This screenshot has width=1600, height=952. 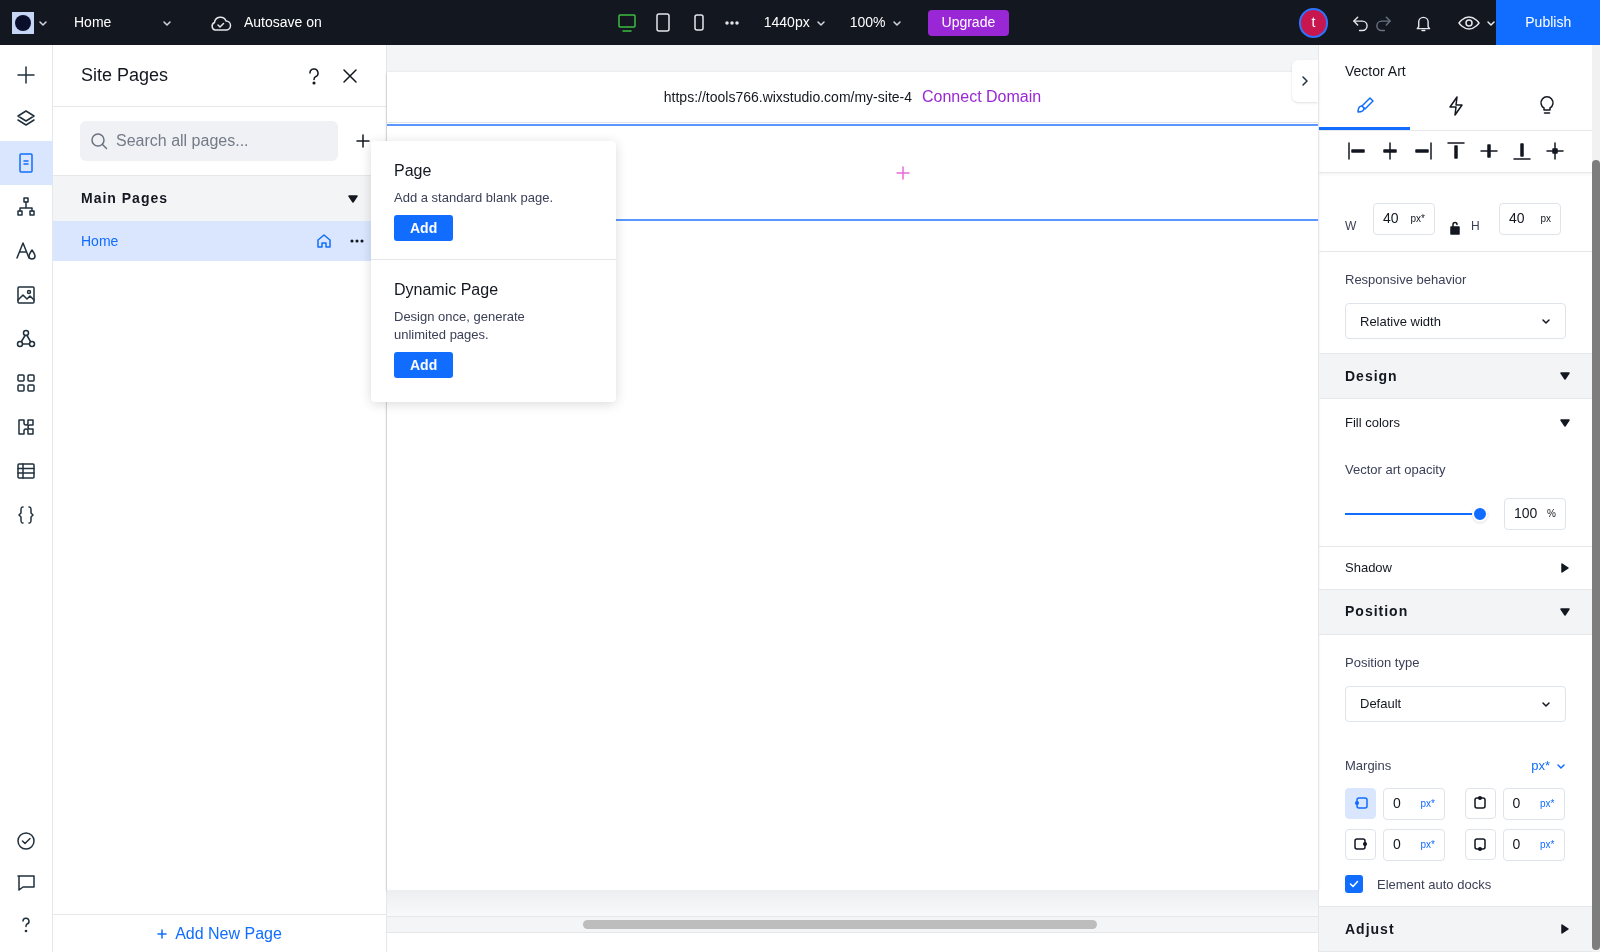 What do you see at coordinates (26, 295) in the screenshot?
I see `image-icon` at bounding box center [26, 295].